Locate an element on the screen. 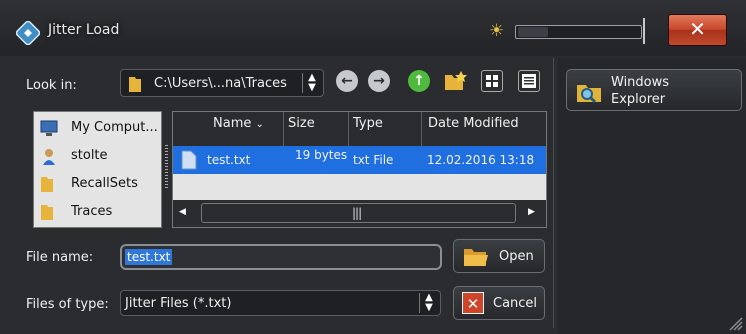  cancel-button: ✕ Cancel is located at coordinates (499, 303).